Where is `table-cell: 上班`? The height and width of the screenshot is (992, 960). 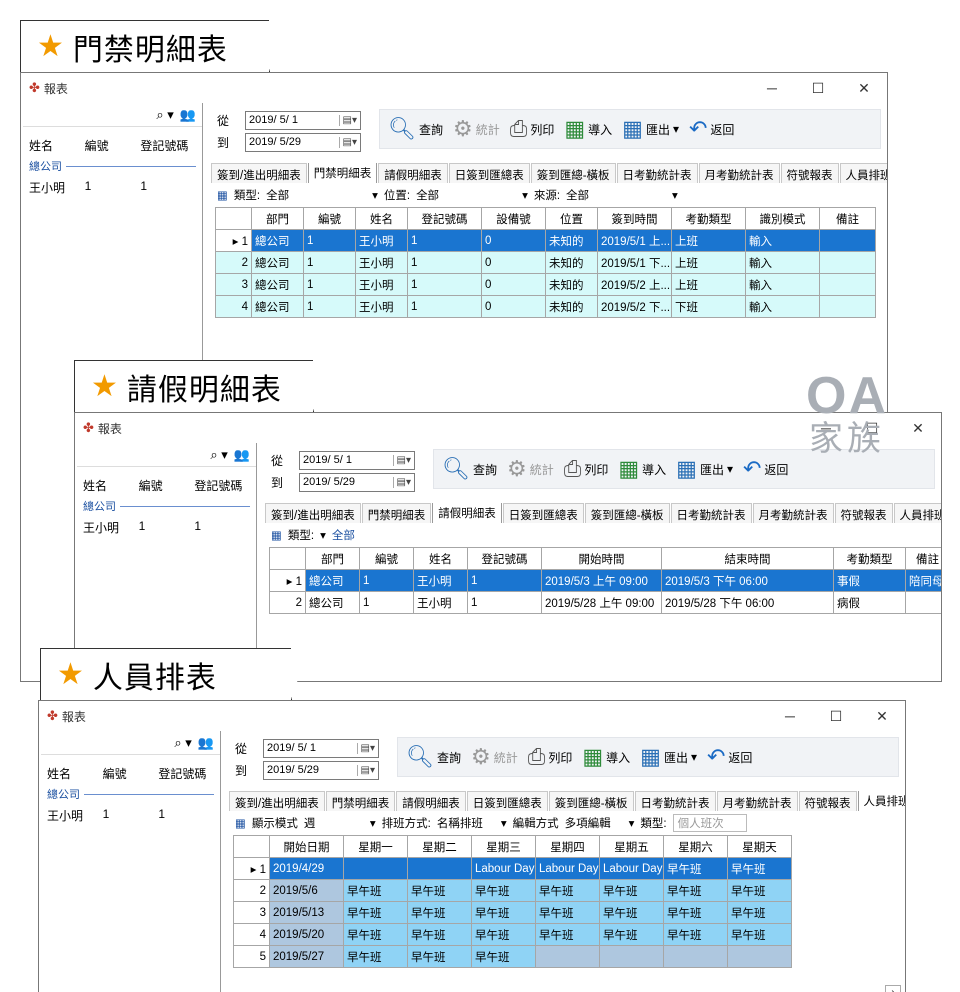 table-cell: 上班 is located at coordinates (708, 262).